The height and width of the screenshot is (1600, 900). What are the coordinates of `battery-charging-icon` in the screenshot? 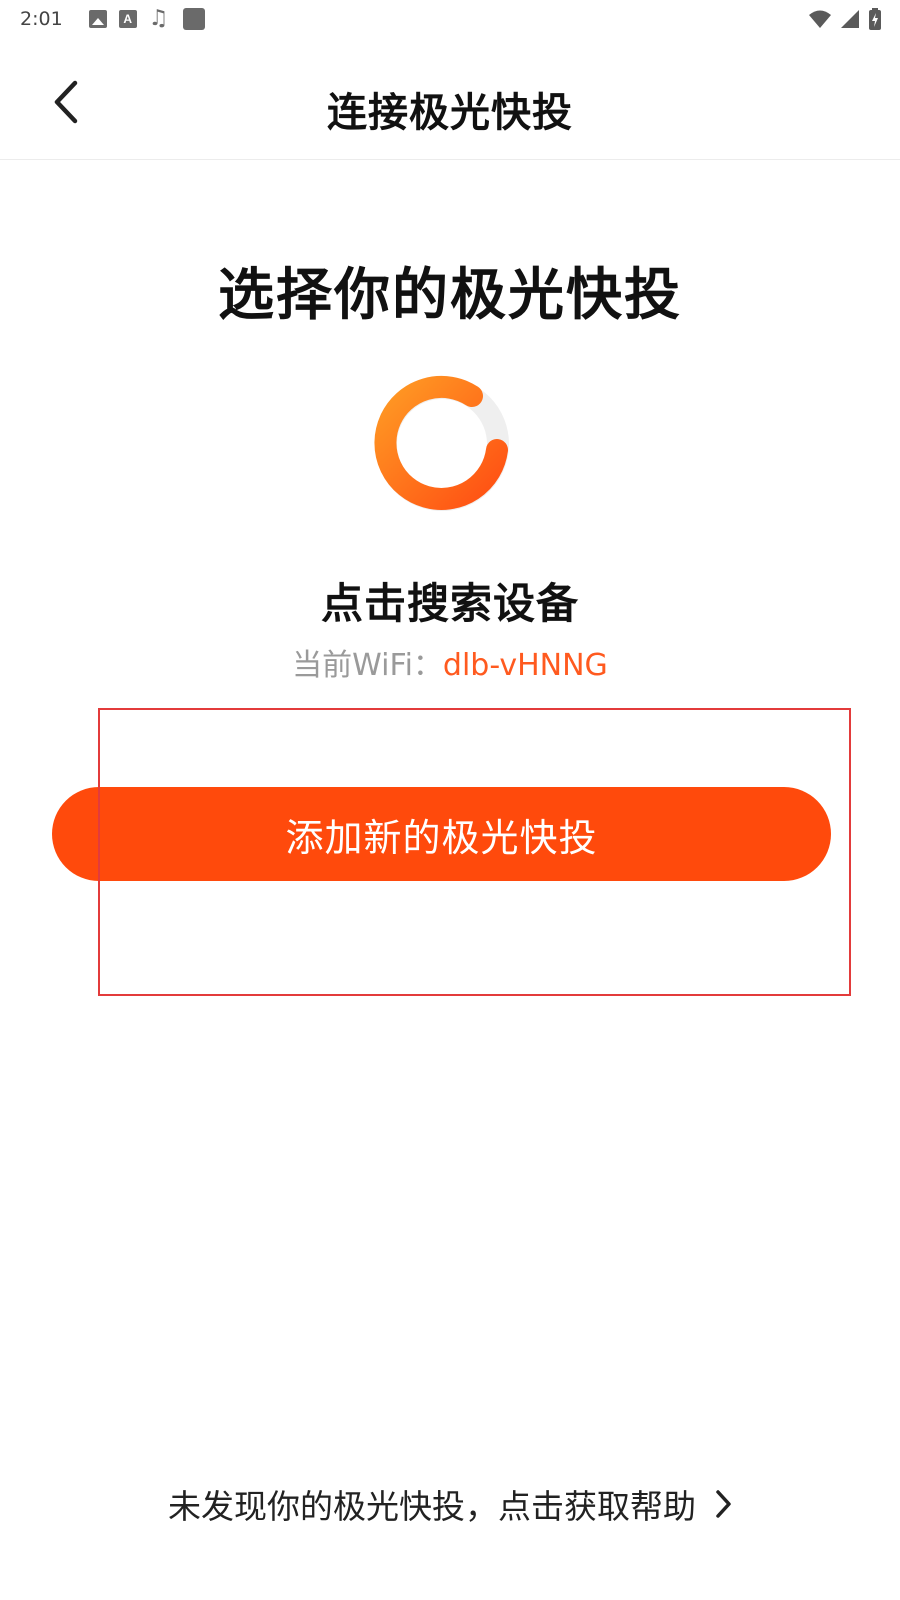 It's located at (875, 19).